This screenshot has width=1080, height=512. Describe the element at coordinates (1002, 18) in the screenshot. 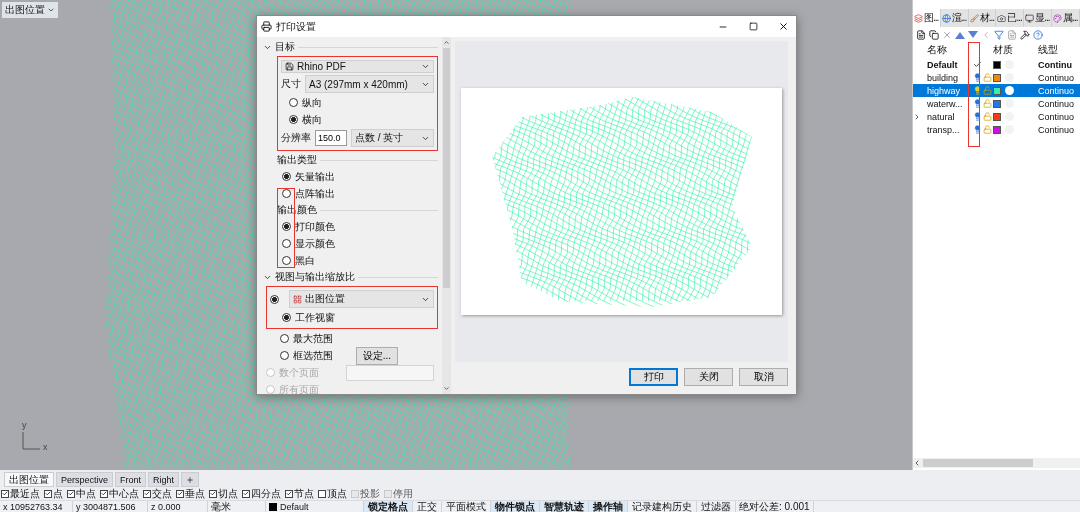

I see `camera-icon` at that location.